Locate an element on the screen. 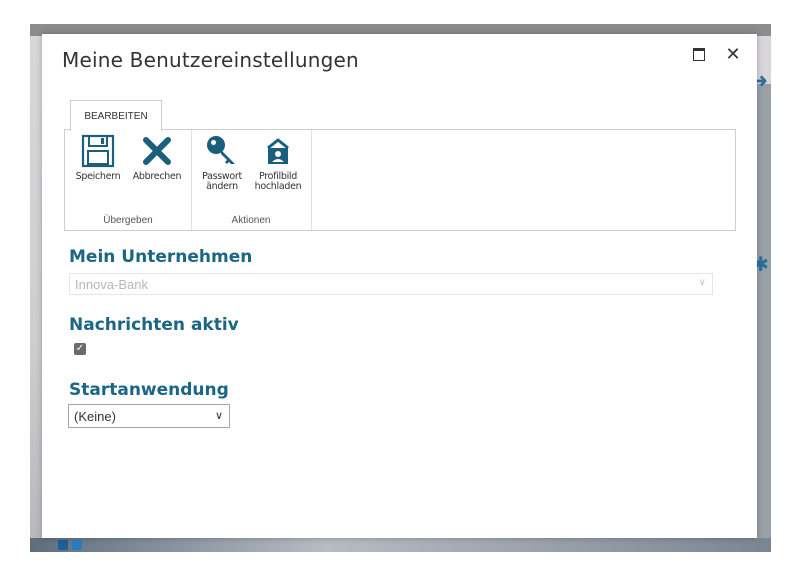 This screenshot has width=787, height=567. change-password-label: Passwort ändern is located at coordinates (222, 182).